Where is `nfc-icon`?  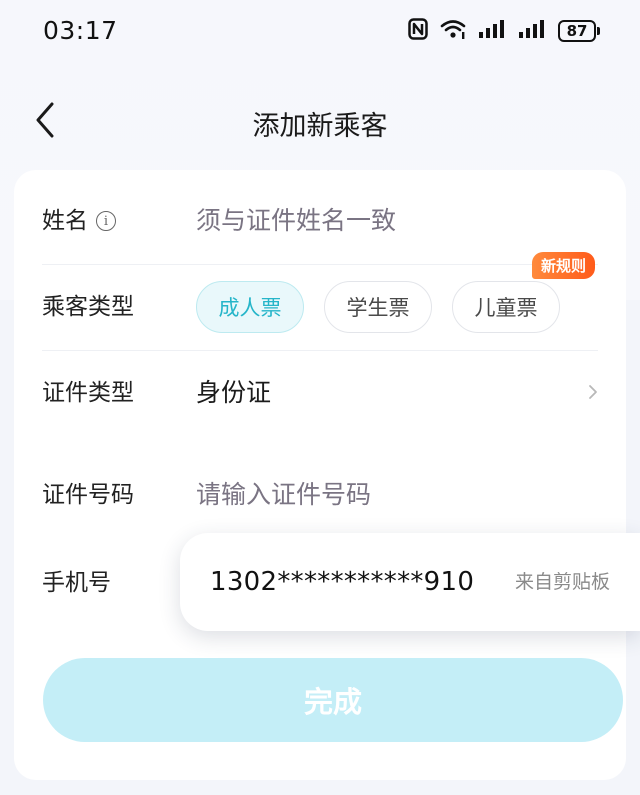 nfc-icon is located at coordinates (418, 31).